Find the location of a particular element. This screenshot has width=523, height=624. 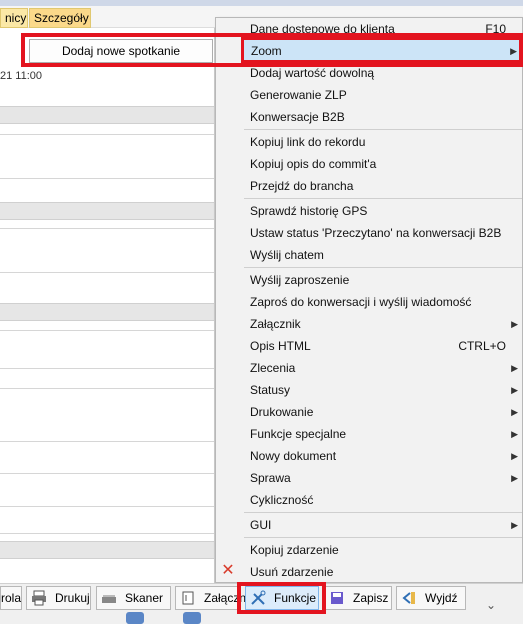

attachment-icon is located at coordinates (188, 598).